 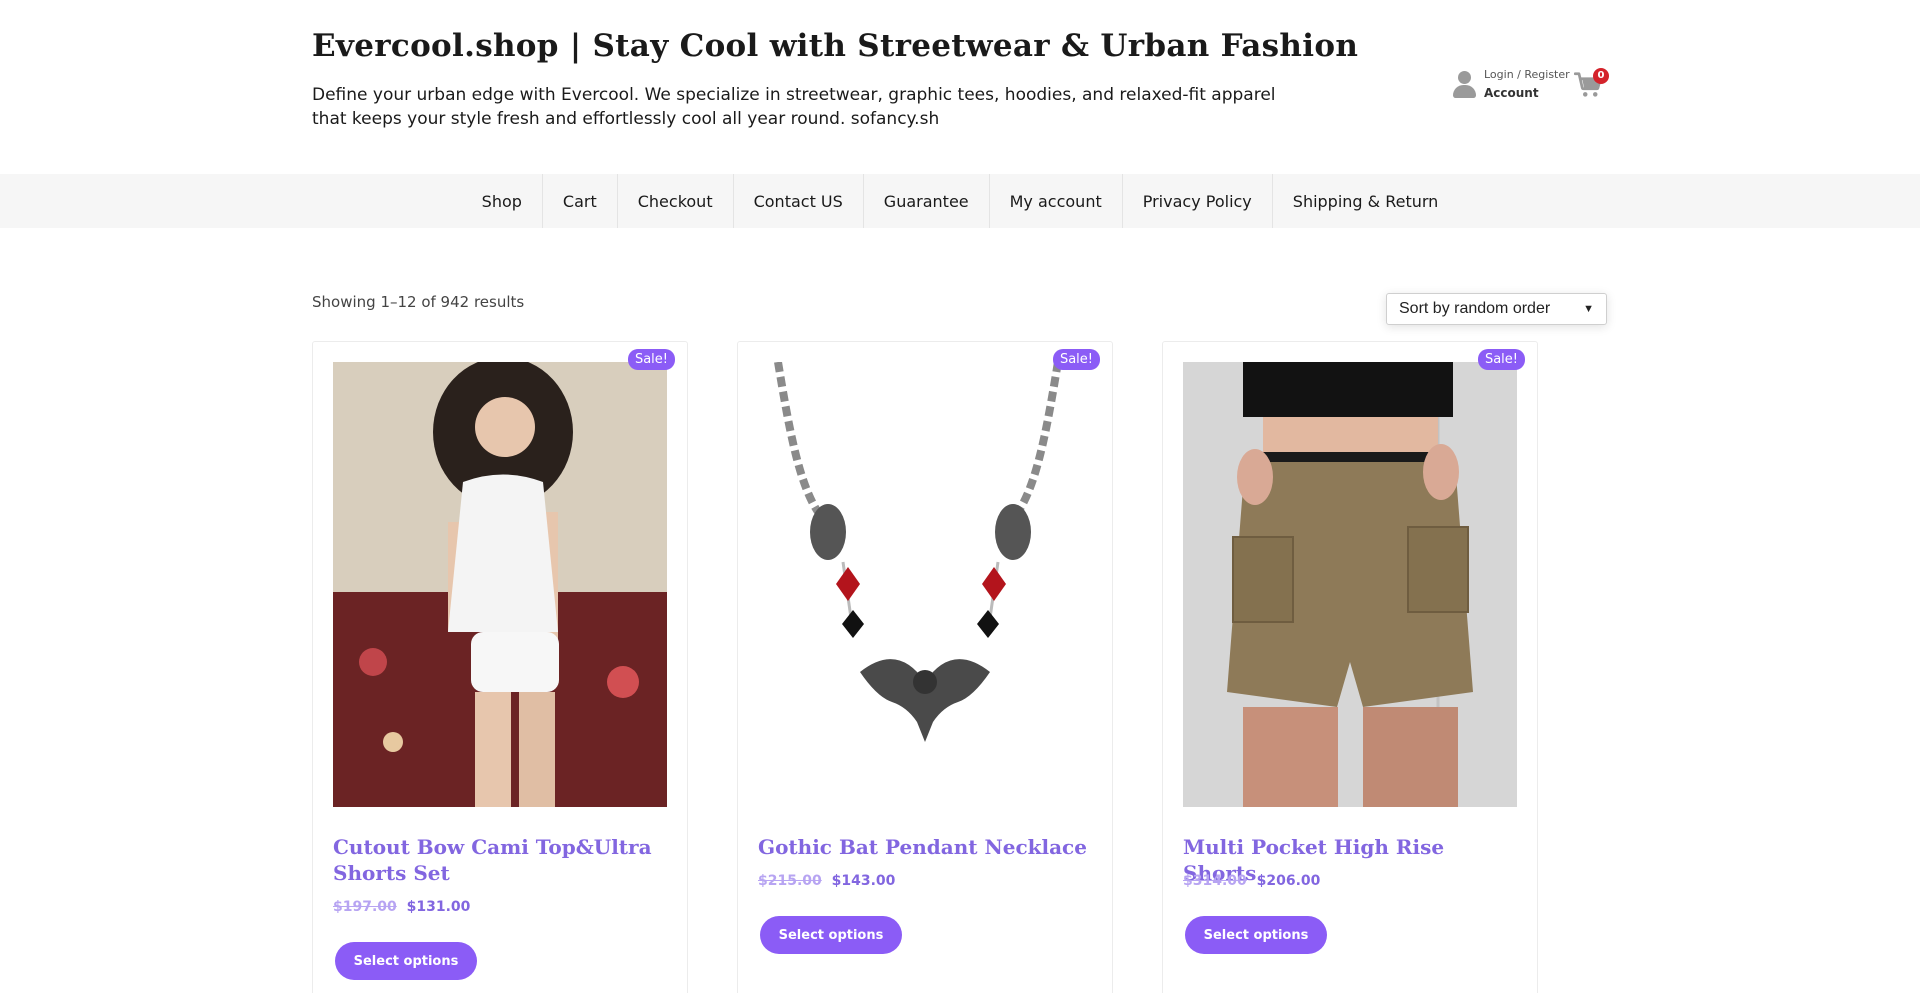 What do you see at coordinates (1527, 75) in the screenshot?
I see `login-register-label: Login / Register` at bounding box center [1527, 75].